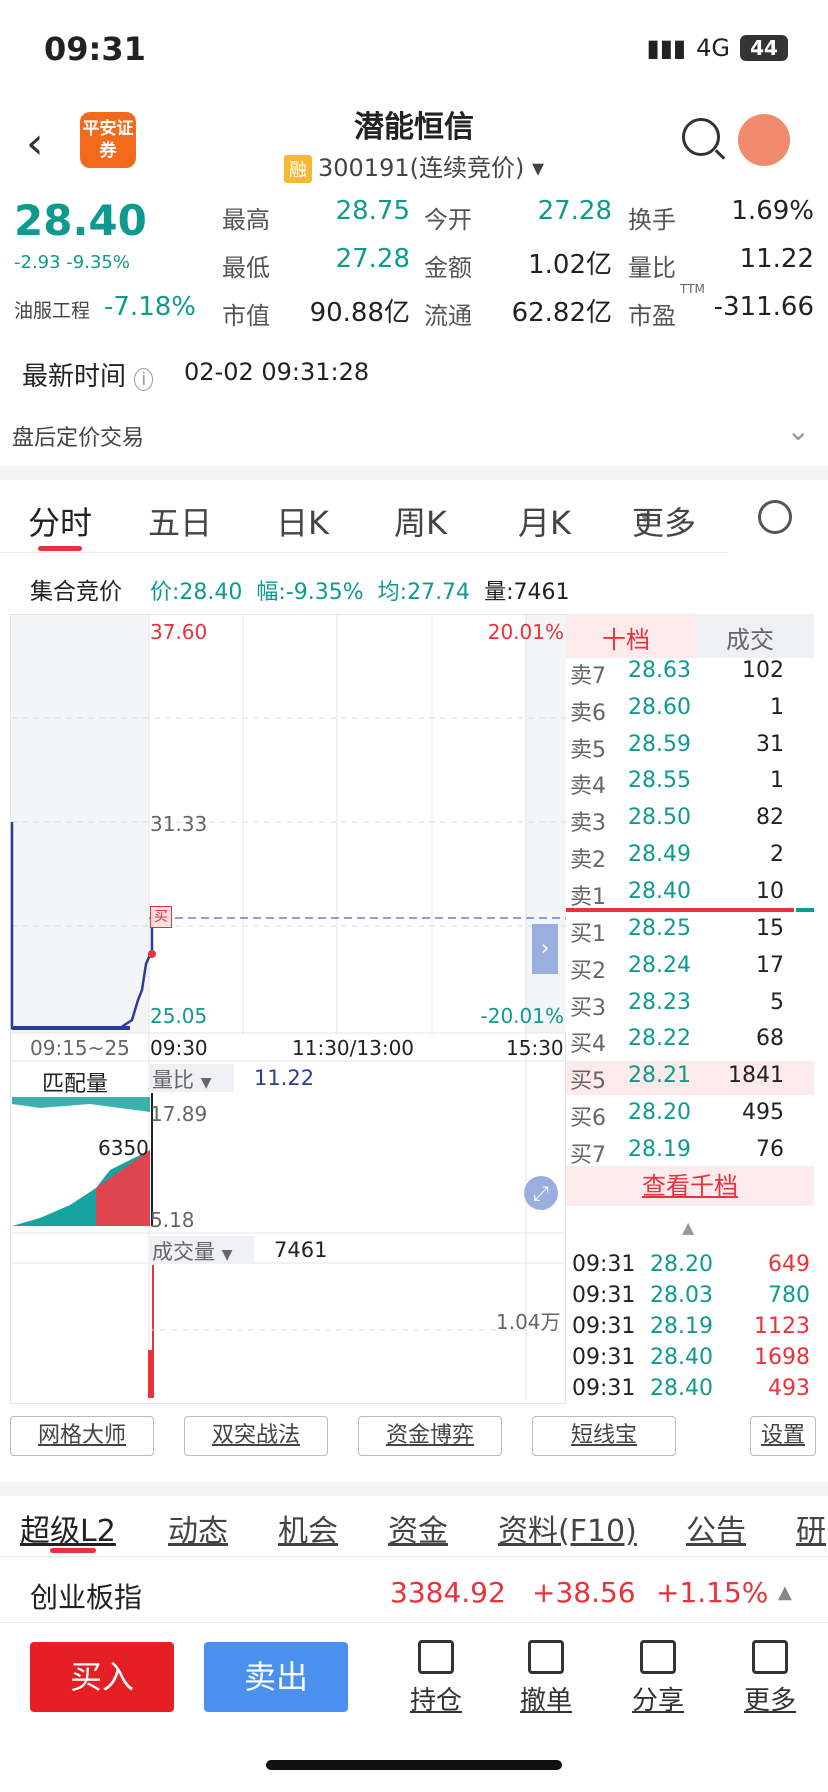 This screenshot has height=1792, width=828. Describe the element at coordinates (544, 521) in the screenshot. I see `tab-4: 月K` at that location.